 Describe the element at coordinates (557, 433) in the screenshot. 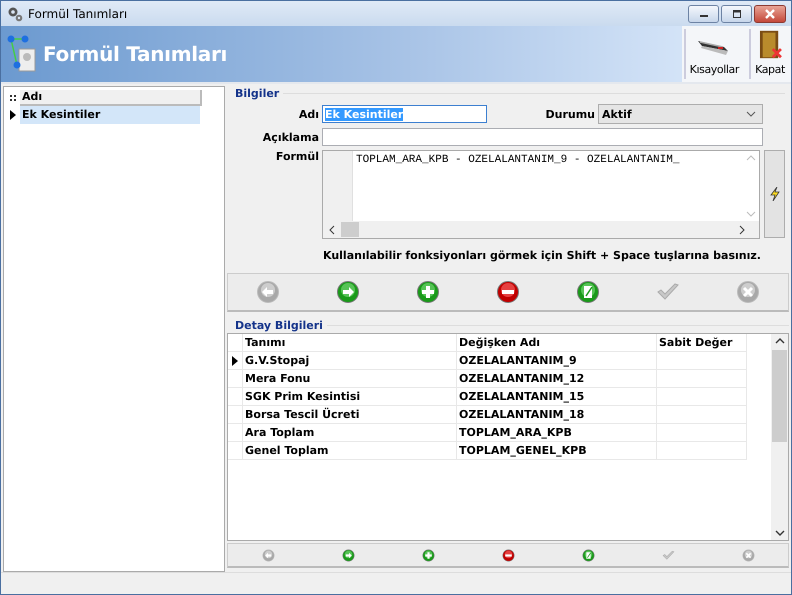

I see `table-cell: TOPLAM_ARA_KPB` at that location.